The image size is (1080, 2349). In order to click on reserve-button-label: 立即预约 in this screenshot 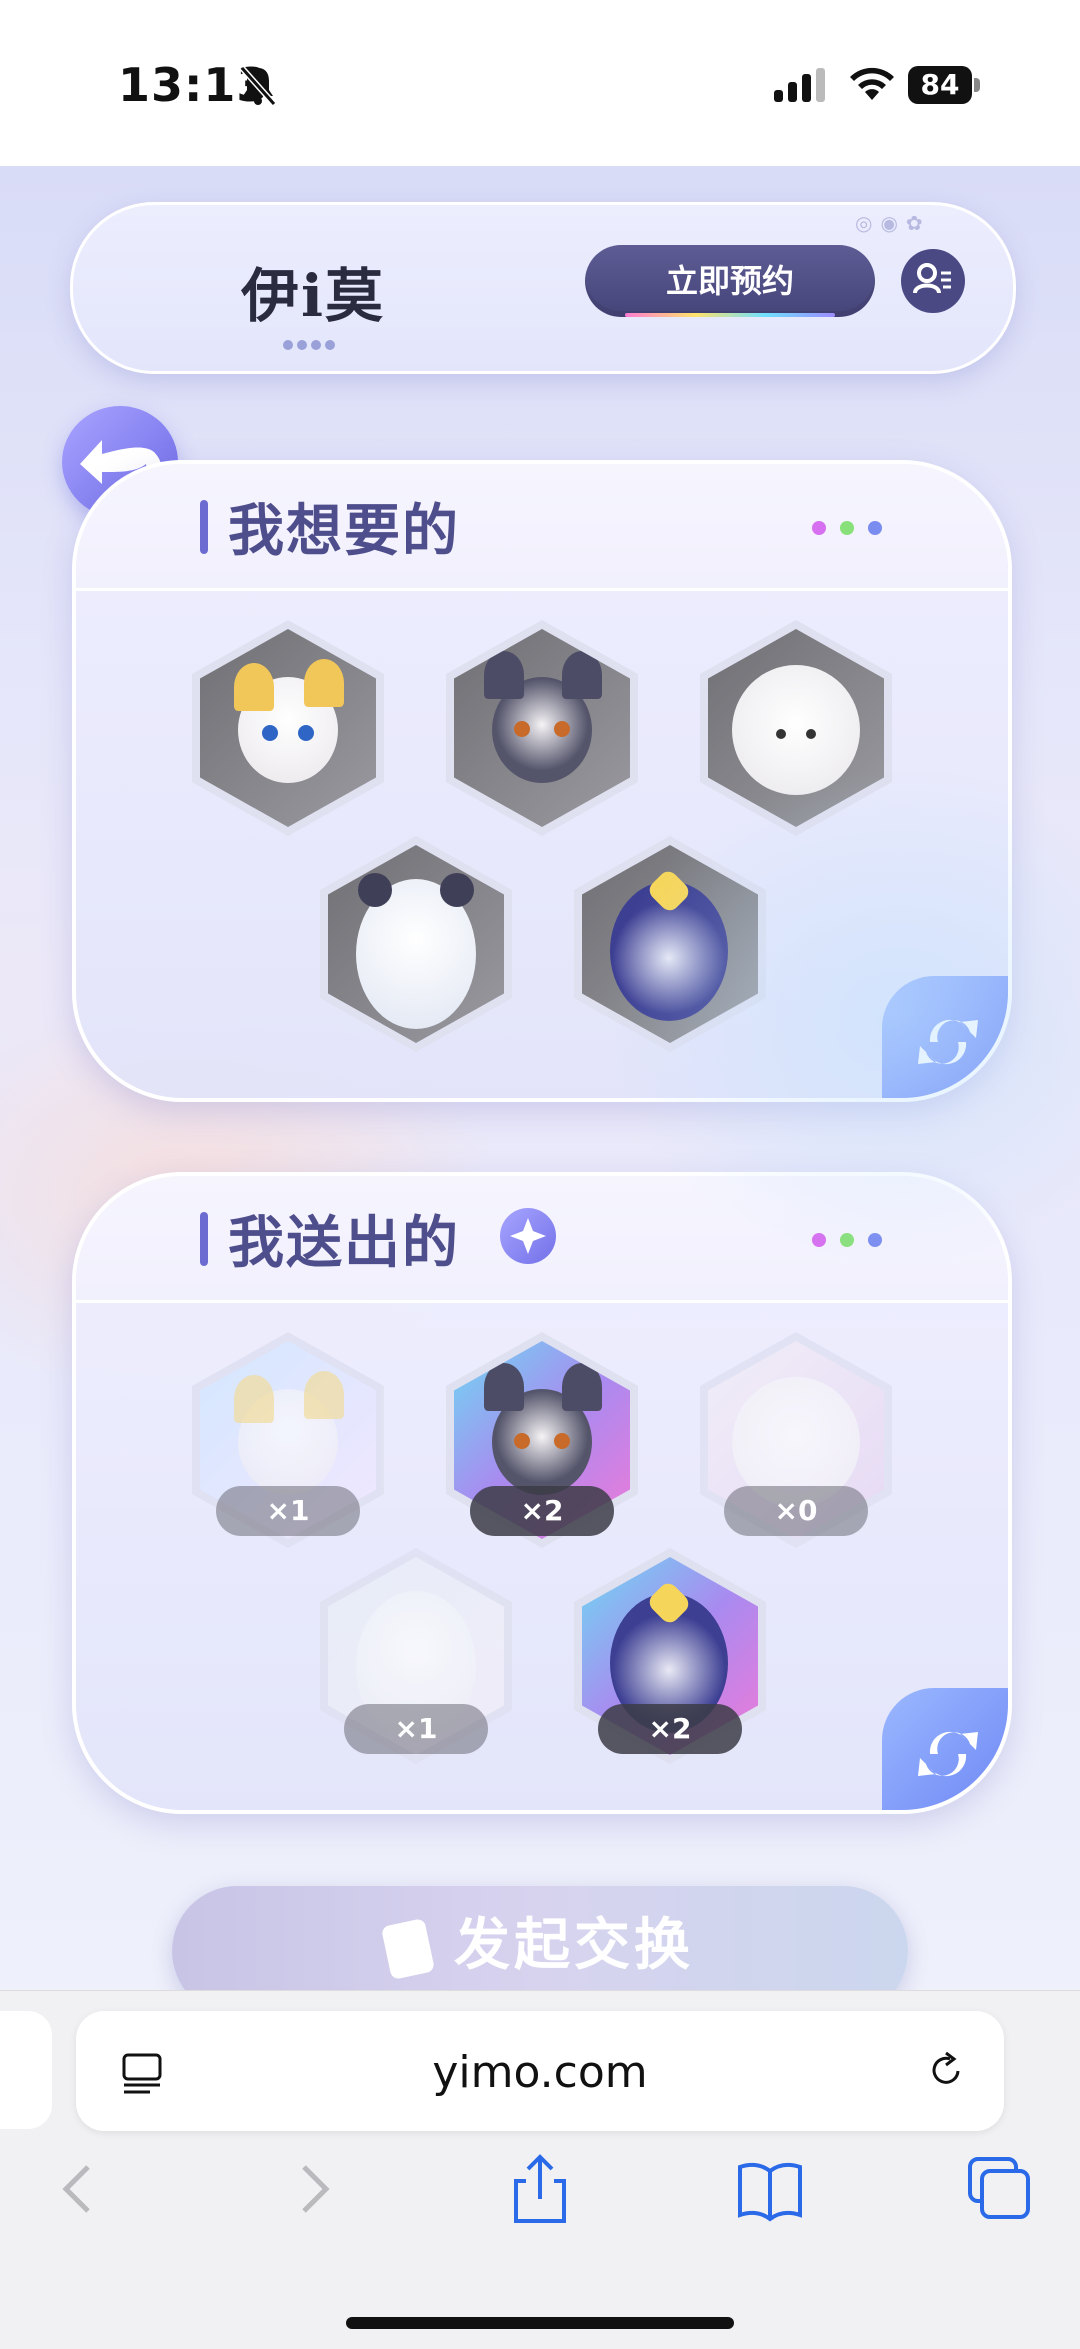, I will do `click(729, 281)`.